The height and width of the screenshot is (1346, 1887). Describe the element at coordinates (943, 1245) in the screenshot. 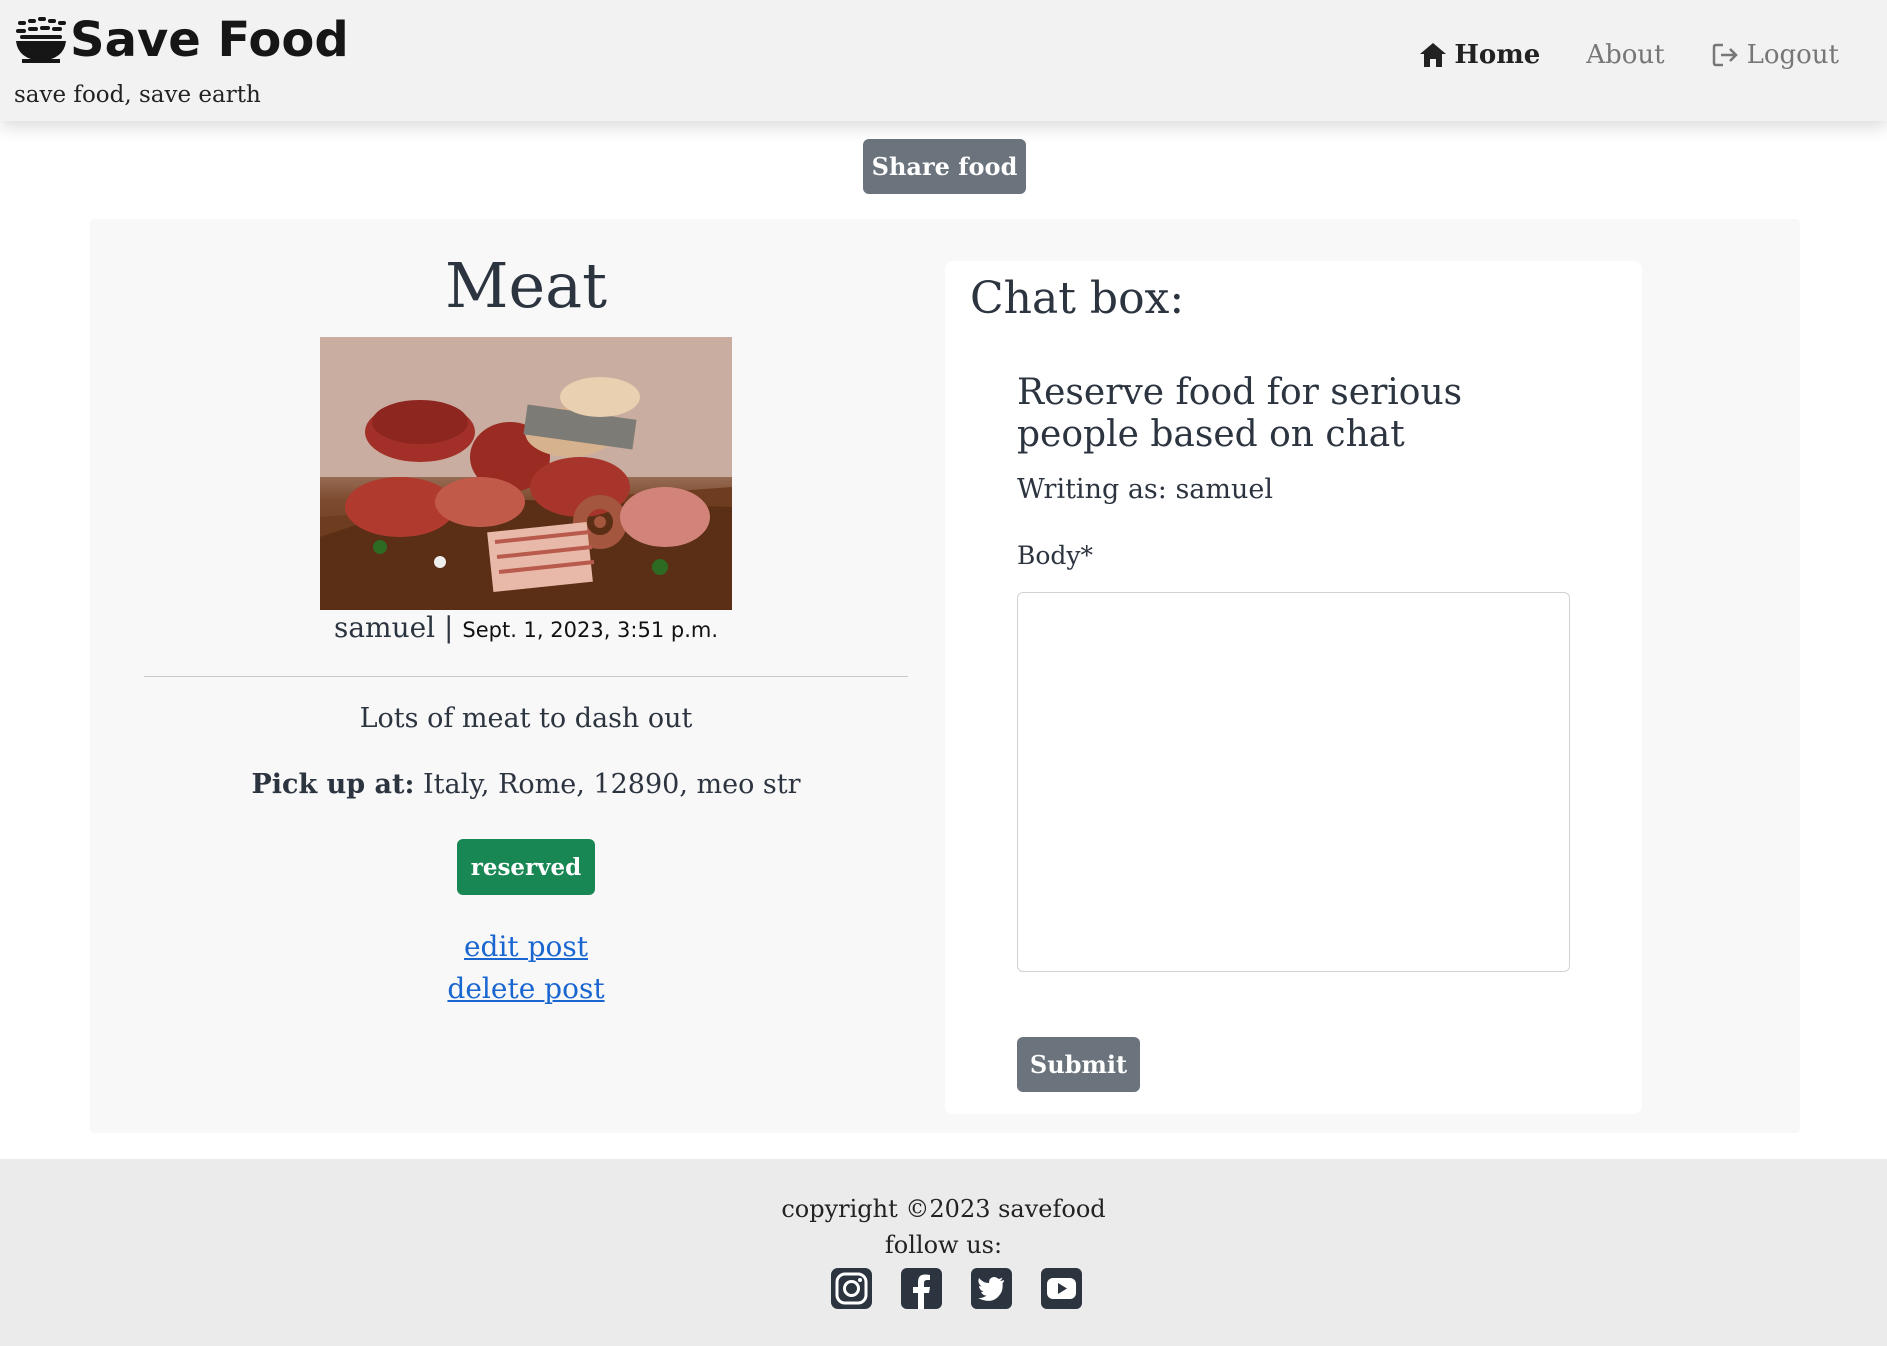

I see `follow-us-label: follow us:` at that location.